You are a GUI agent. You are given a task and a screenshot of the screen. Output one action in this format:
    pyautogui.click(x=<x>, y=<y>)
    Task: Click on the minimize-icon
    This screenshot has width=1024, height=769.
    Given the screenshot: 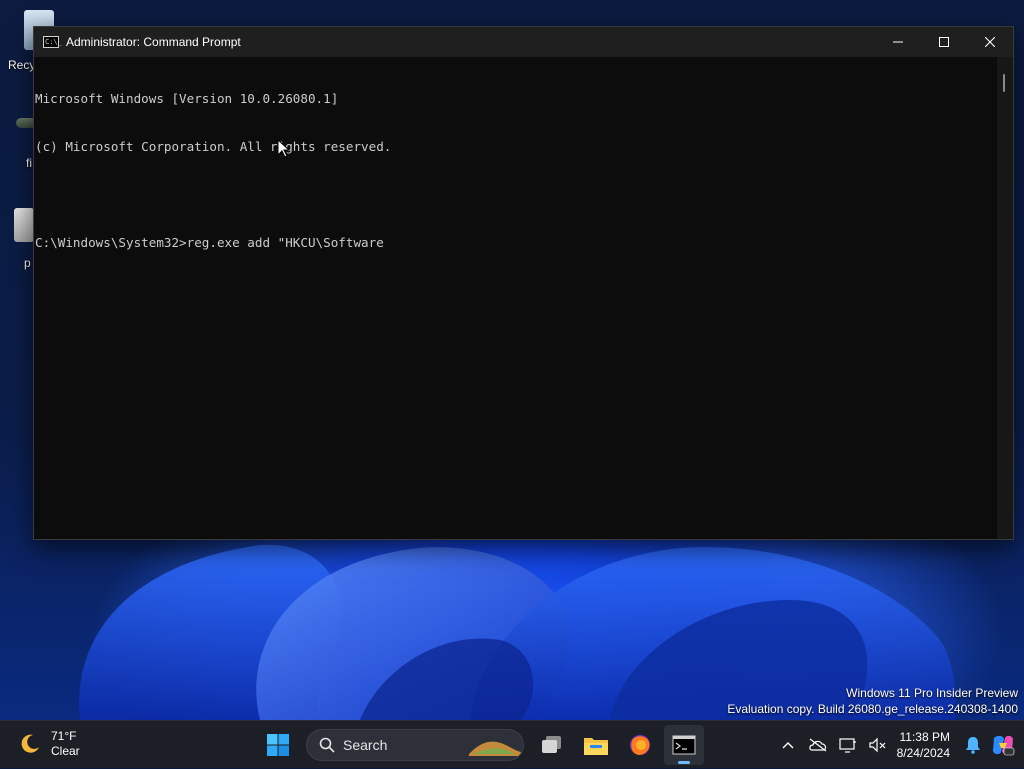 What is the action you would take?
    pyautogui.click(x=898, y=42)
    